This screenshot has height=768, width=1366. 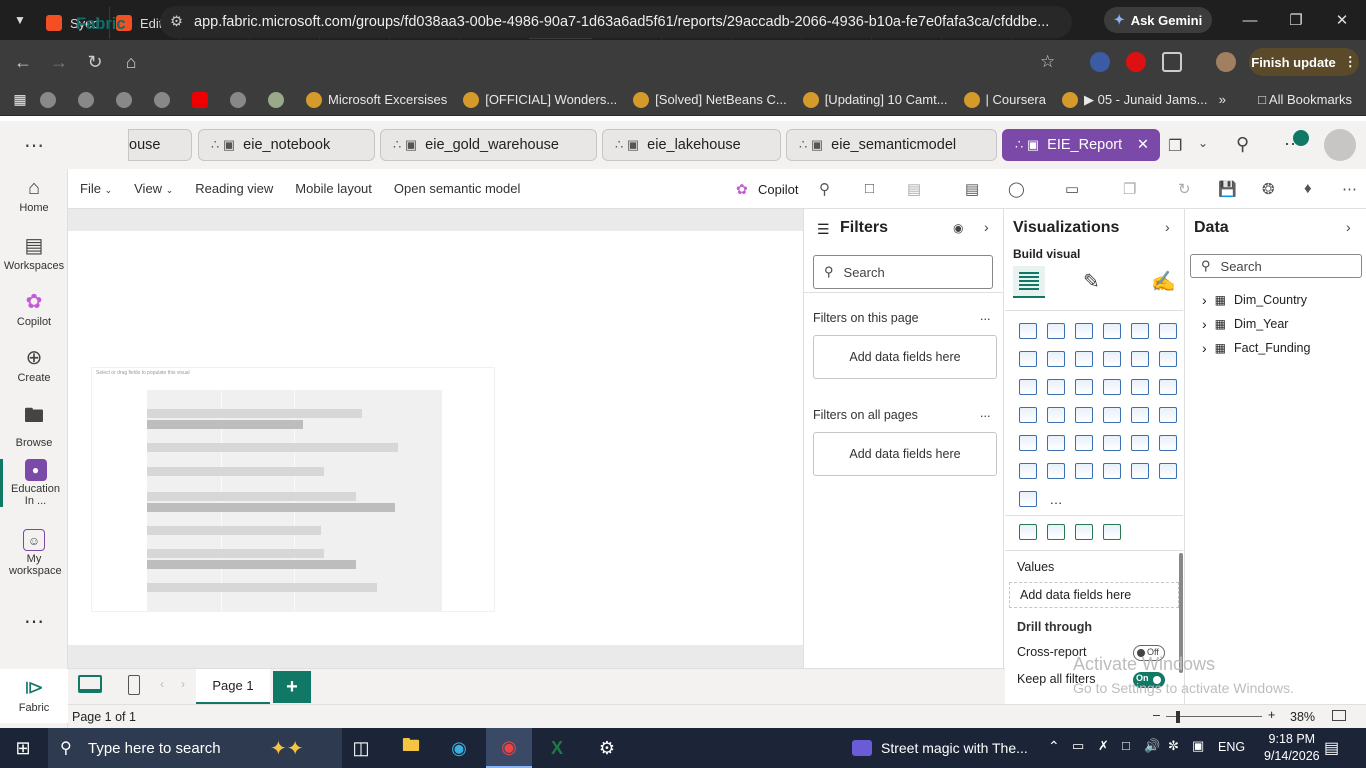 What do you see at coordinates (1091, 281) in the screenshot?
I see `format-visual-icon: ✎` at bounding box center [1091, 281].